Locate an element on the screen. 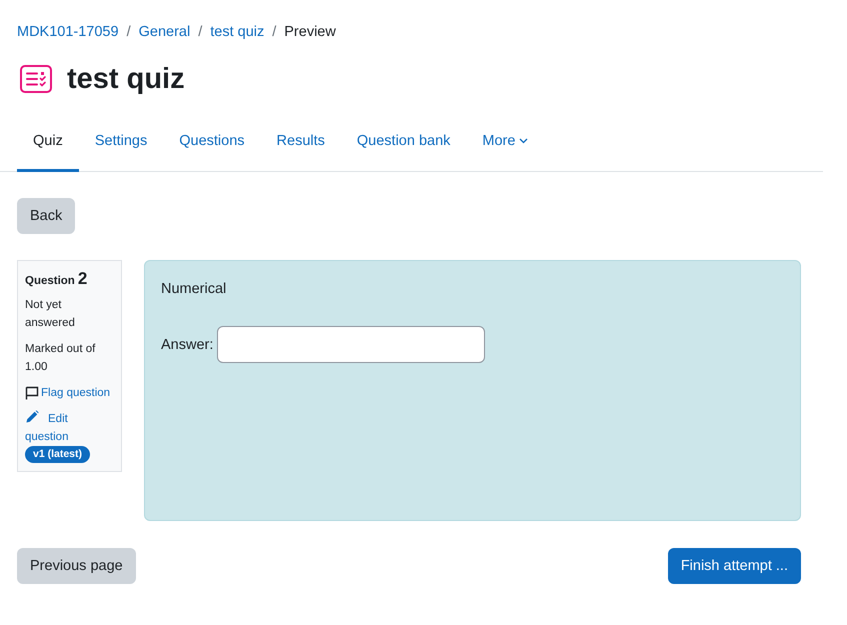  page-title: test quiz is located at coordinates (126, 79).